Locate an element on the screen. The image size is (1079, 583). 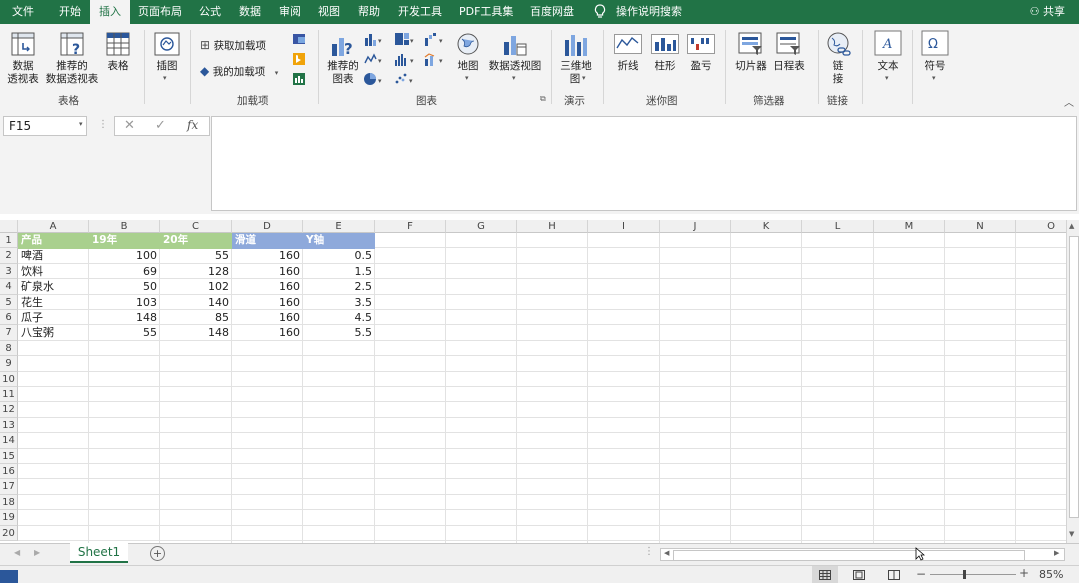
row-header-7: 7 is located at coordinates (9, 333).